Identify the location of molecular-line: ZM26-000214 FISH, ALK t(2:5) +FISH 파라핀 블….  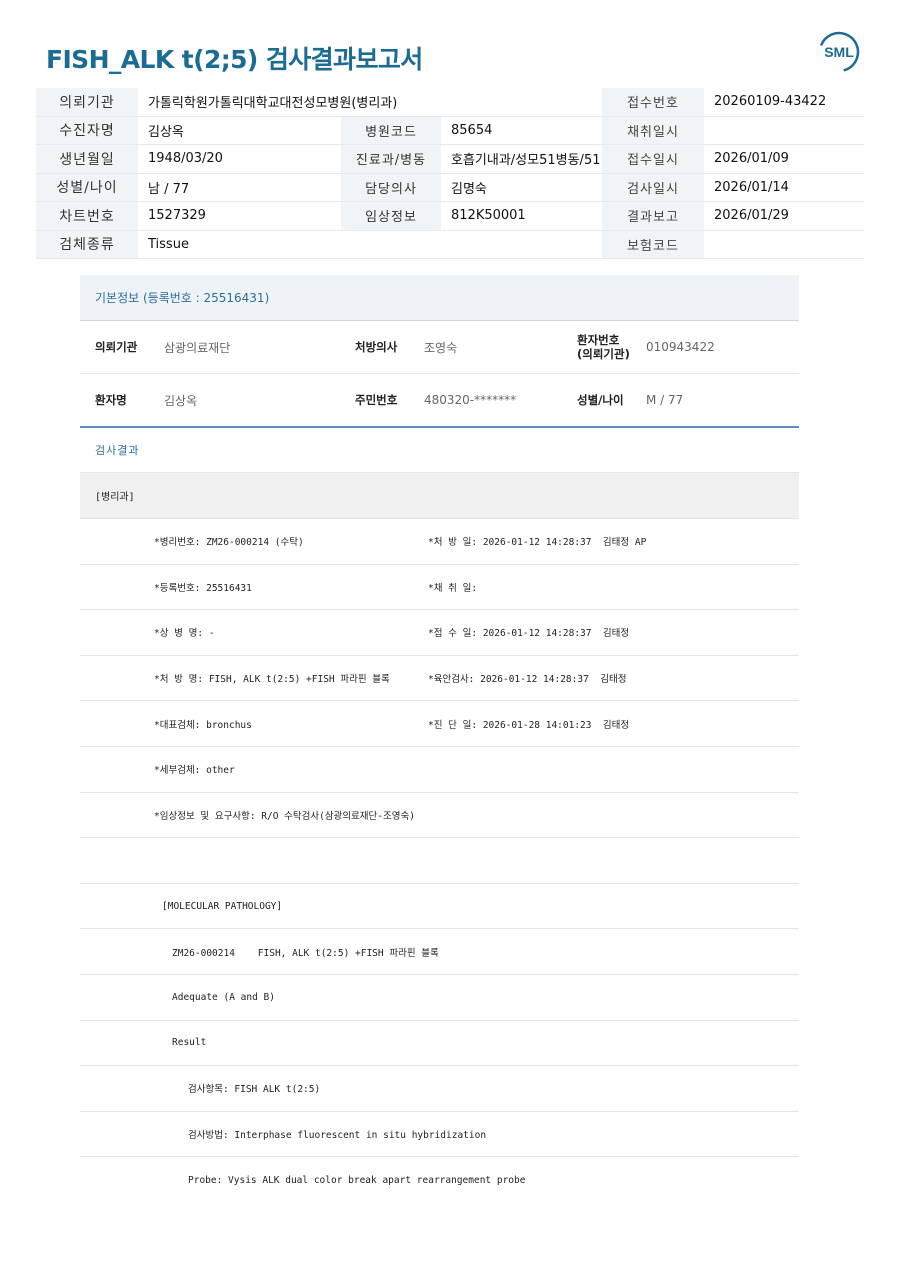
(439, 952).